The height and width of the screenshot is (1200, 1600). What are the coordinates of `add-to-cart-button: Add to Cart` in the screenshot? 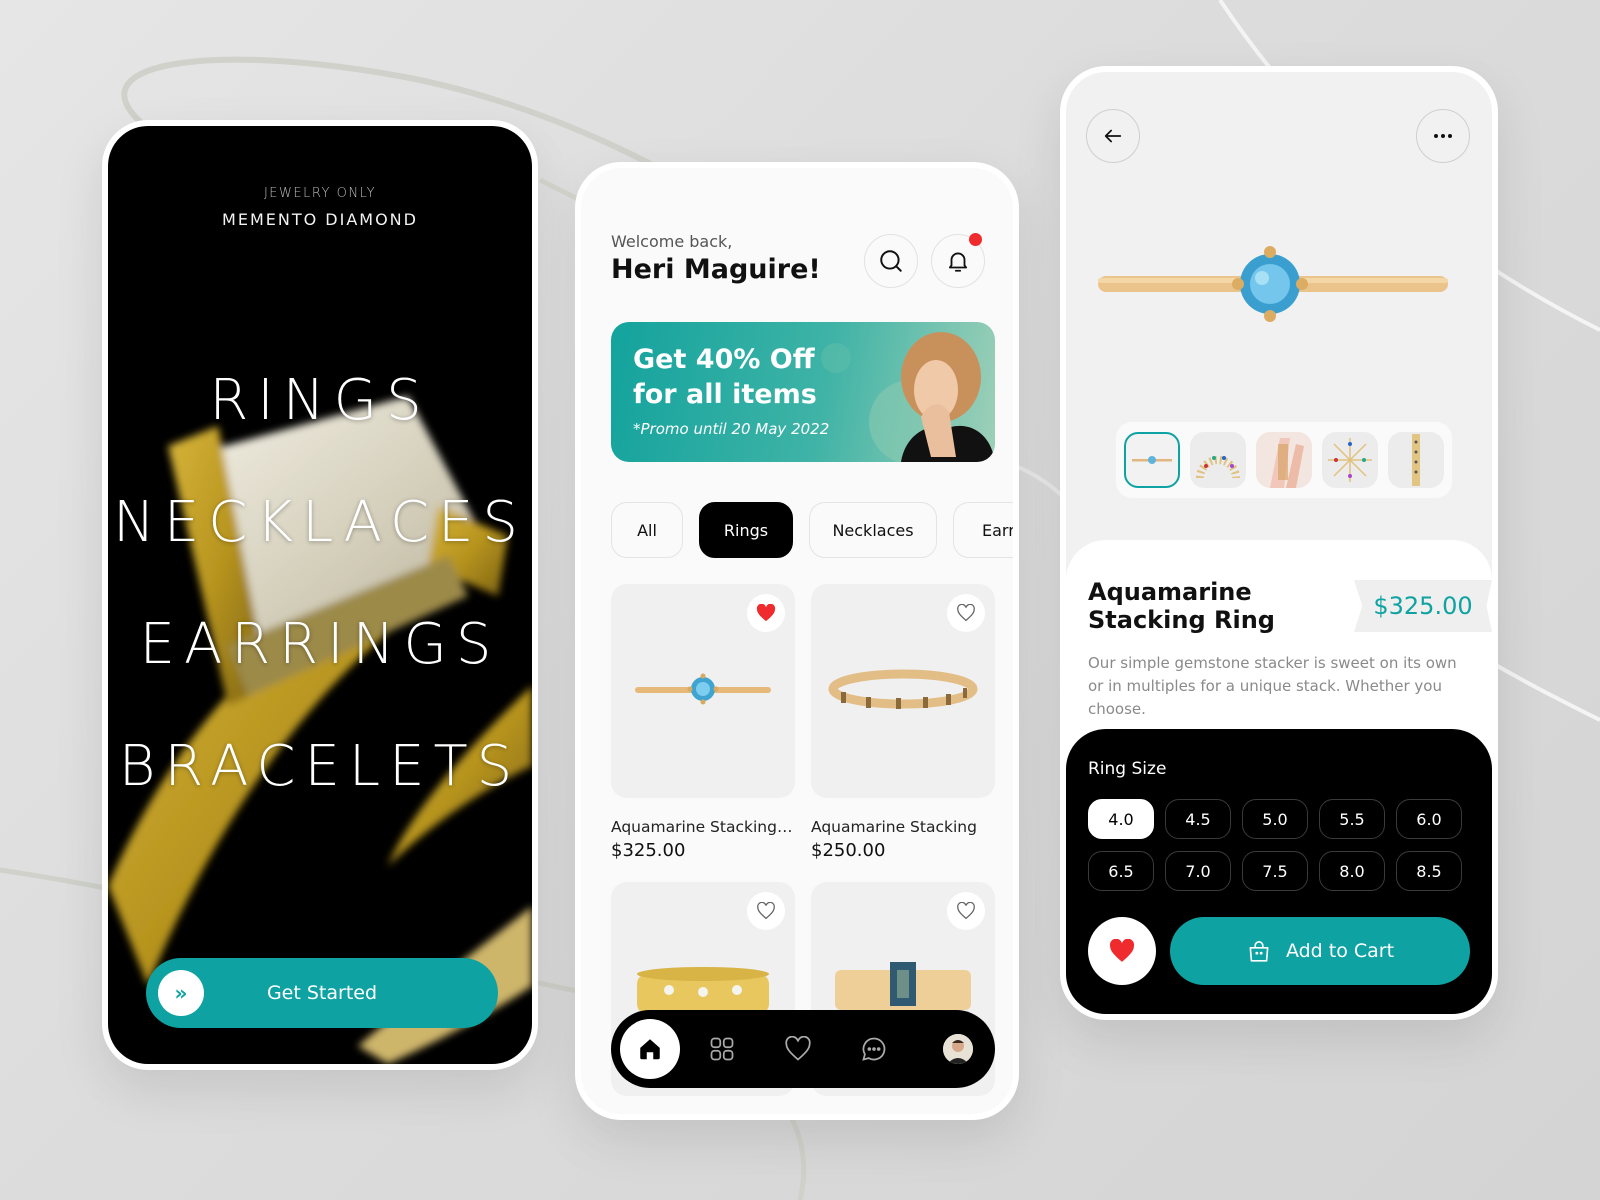 It's located at (1320, 951).